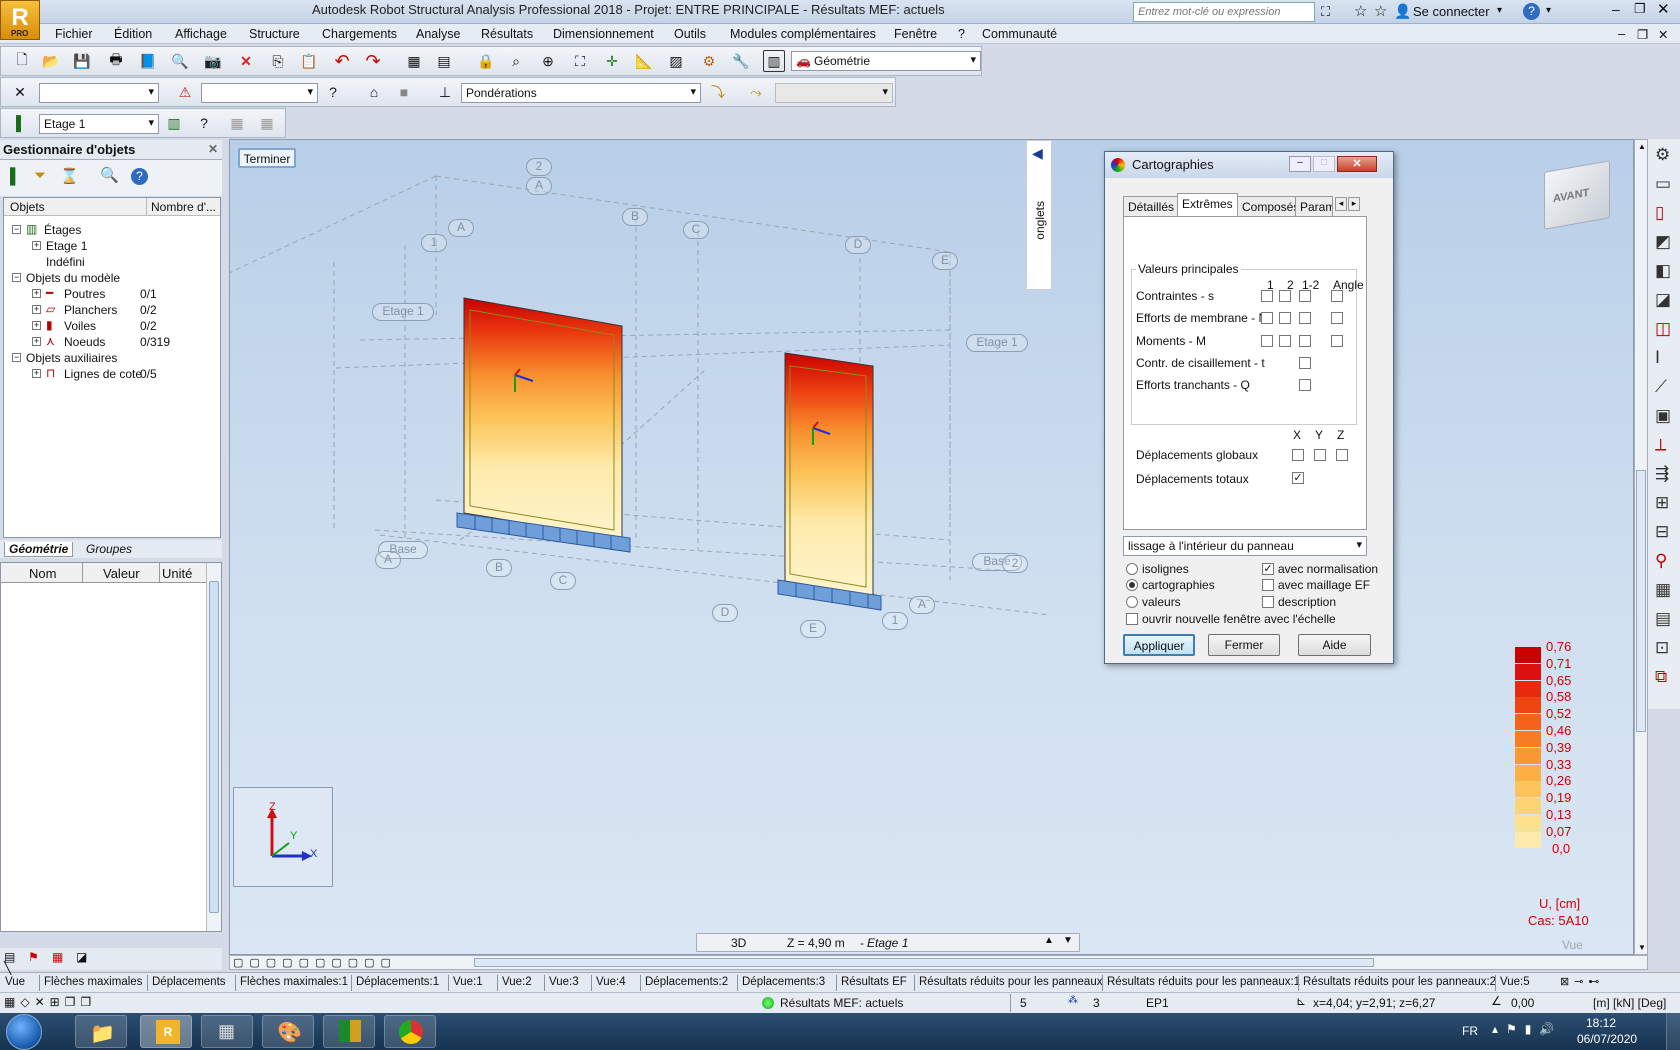 This screenshot has height=1050, width=1680. I want to click on book-icon: 📘, so click(148, 61).